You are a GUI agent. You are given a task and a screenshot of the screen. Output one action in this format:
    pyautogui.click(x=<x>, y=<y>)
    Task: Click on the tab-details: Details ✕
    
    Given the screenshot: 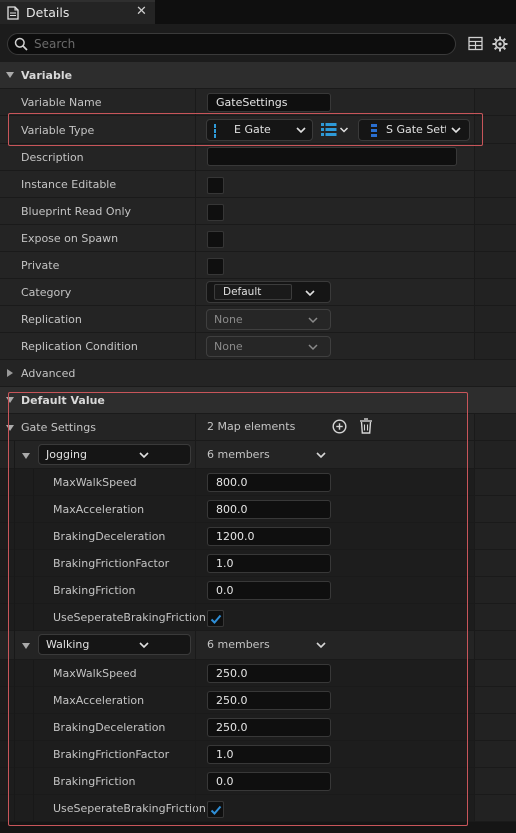 What is the action you would take?
    pyautogui.click(x=77, y=12)
    